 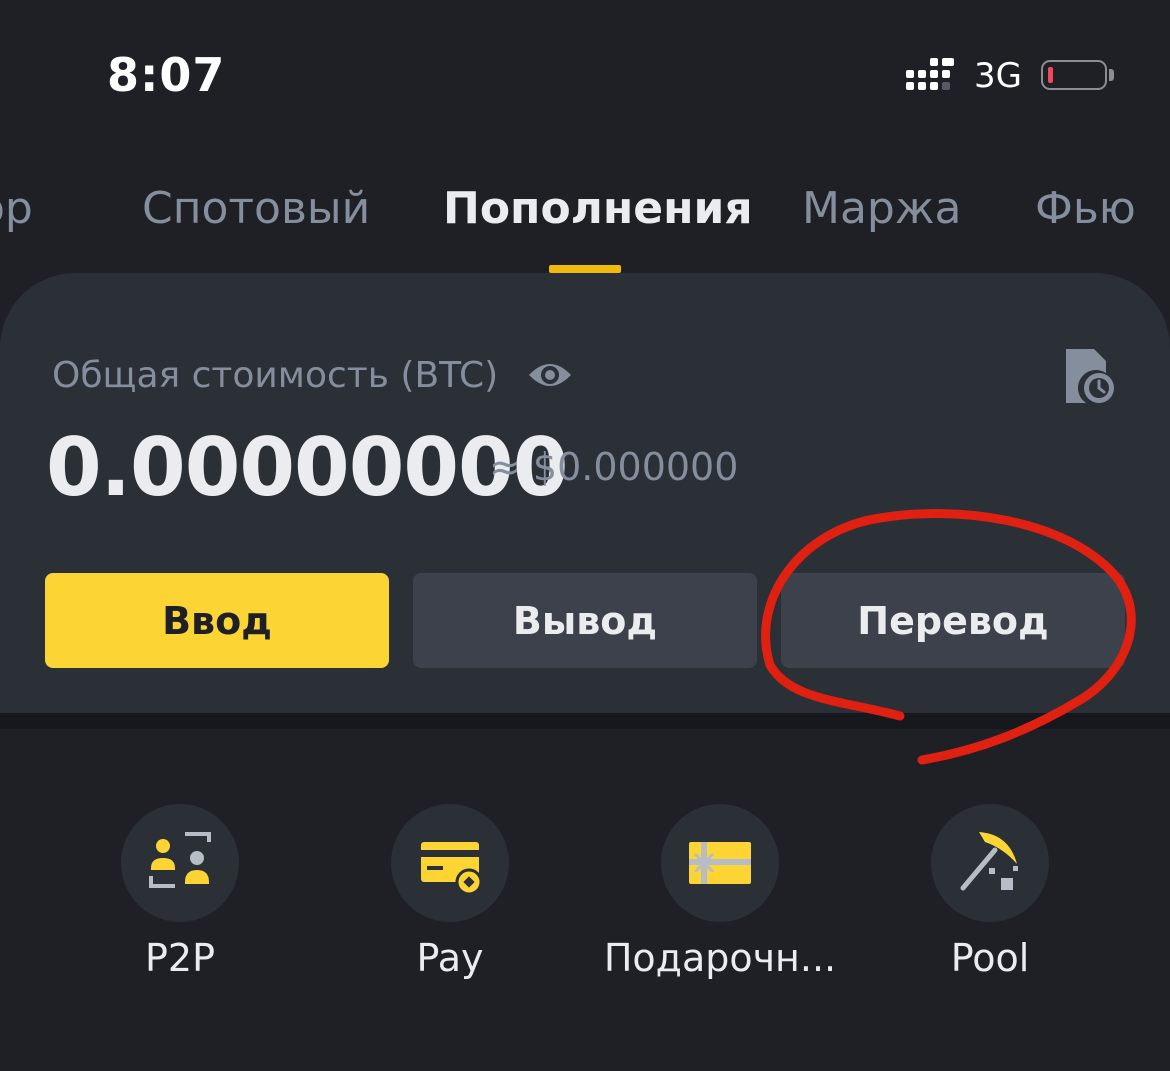 I want to click on transfer-button: Перевод, so click(x=953, y=620).